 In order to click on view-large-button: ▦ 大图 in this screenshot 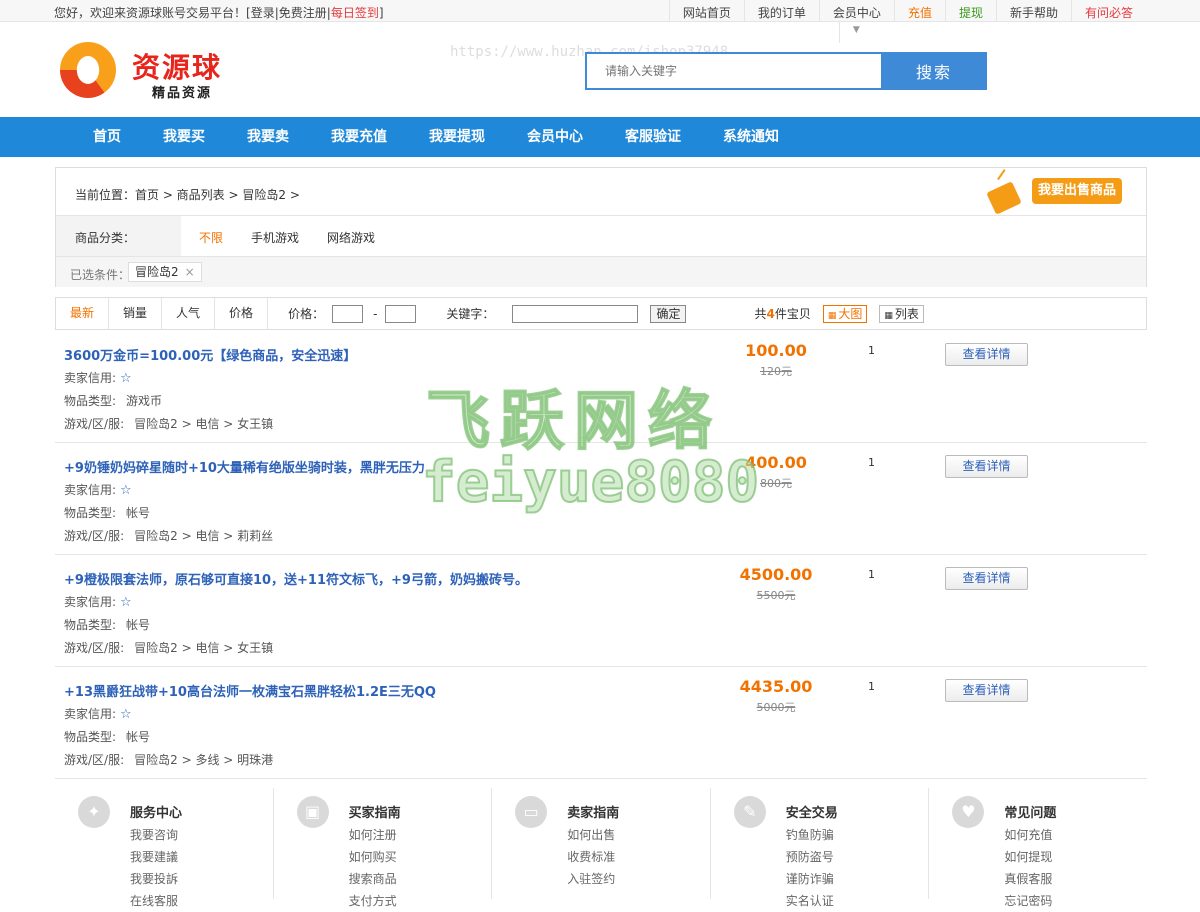, I will do `click(845, 313)`.